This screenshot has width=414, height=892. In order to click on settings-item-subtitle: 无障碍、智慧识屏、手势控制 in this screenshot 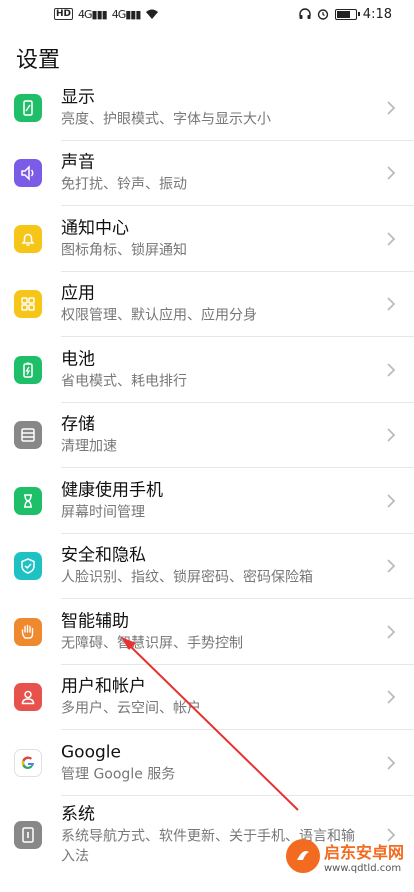, I will do `click(152, 643)`.